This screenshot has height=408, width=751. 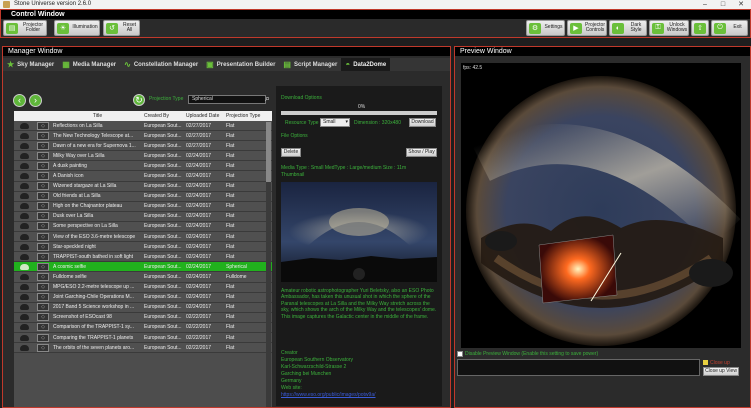 What do you see at coordinates (242, 116) in the screenshot?
I see `column-projection-type: Projection Type` at bounding box center [242, 116].